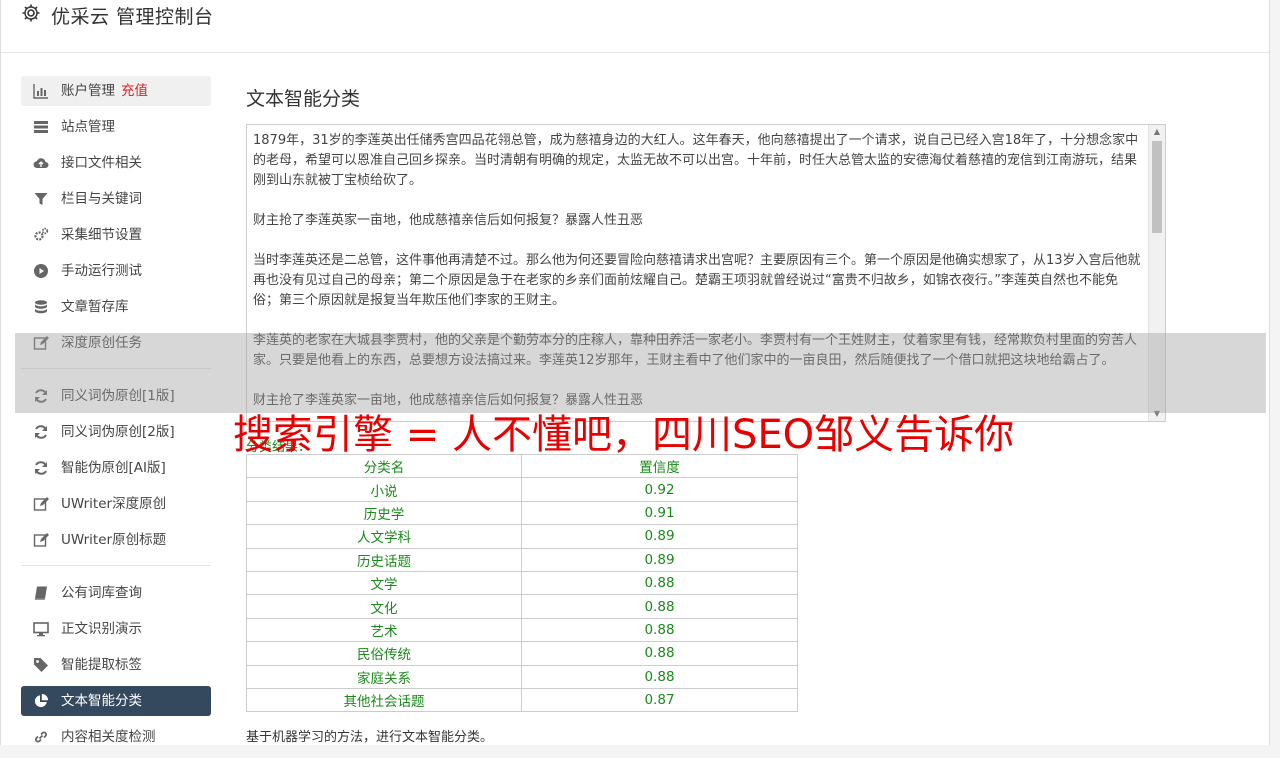 This screenshot has width=1280, height=758. I want to click on sidebar-item-label: 正文识别演示, so click(101, 629).